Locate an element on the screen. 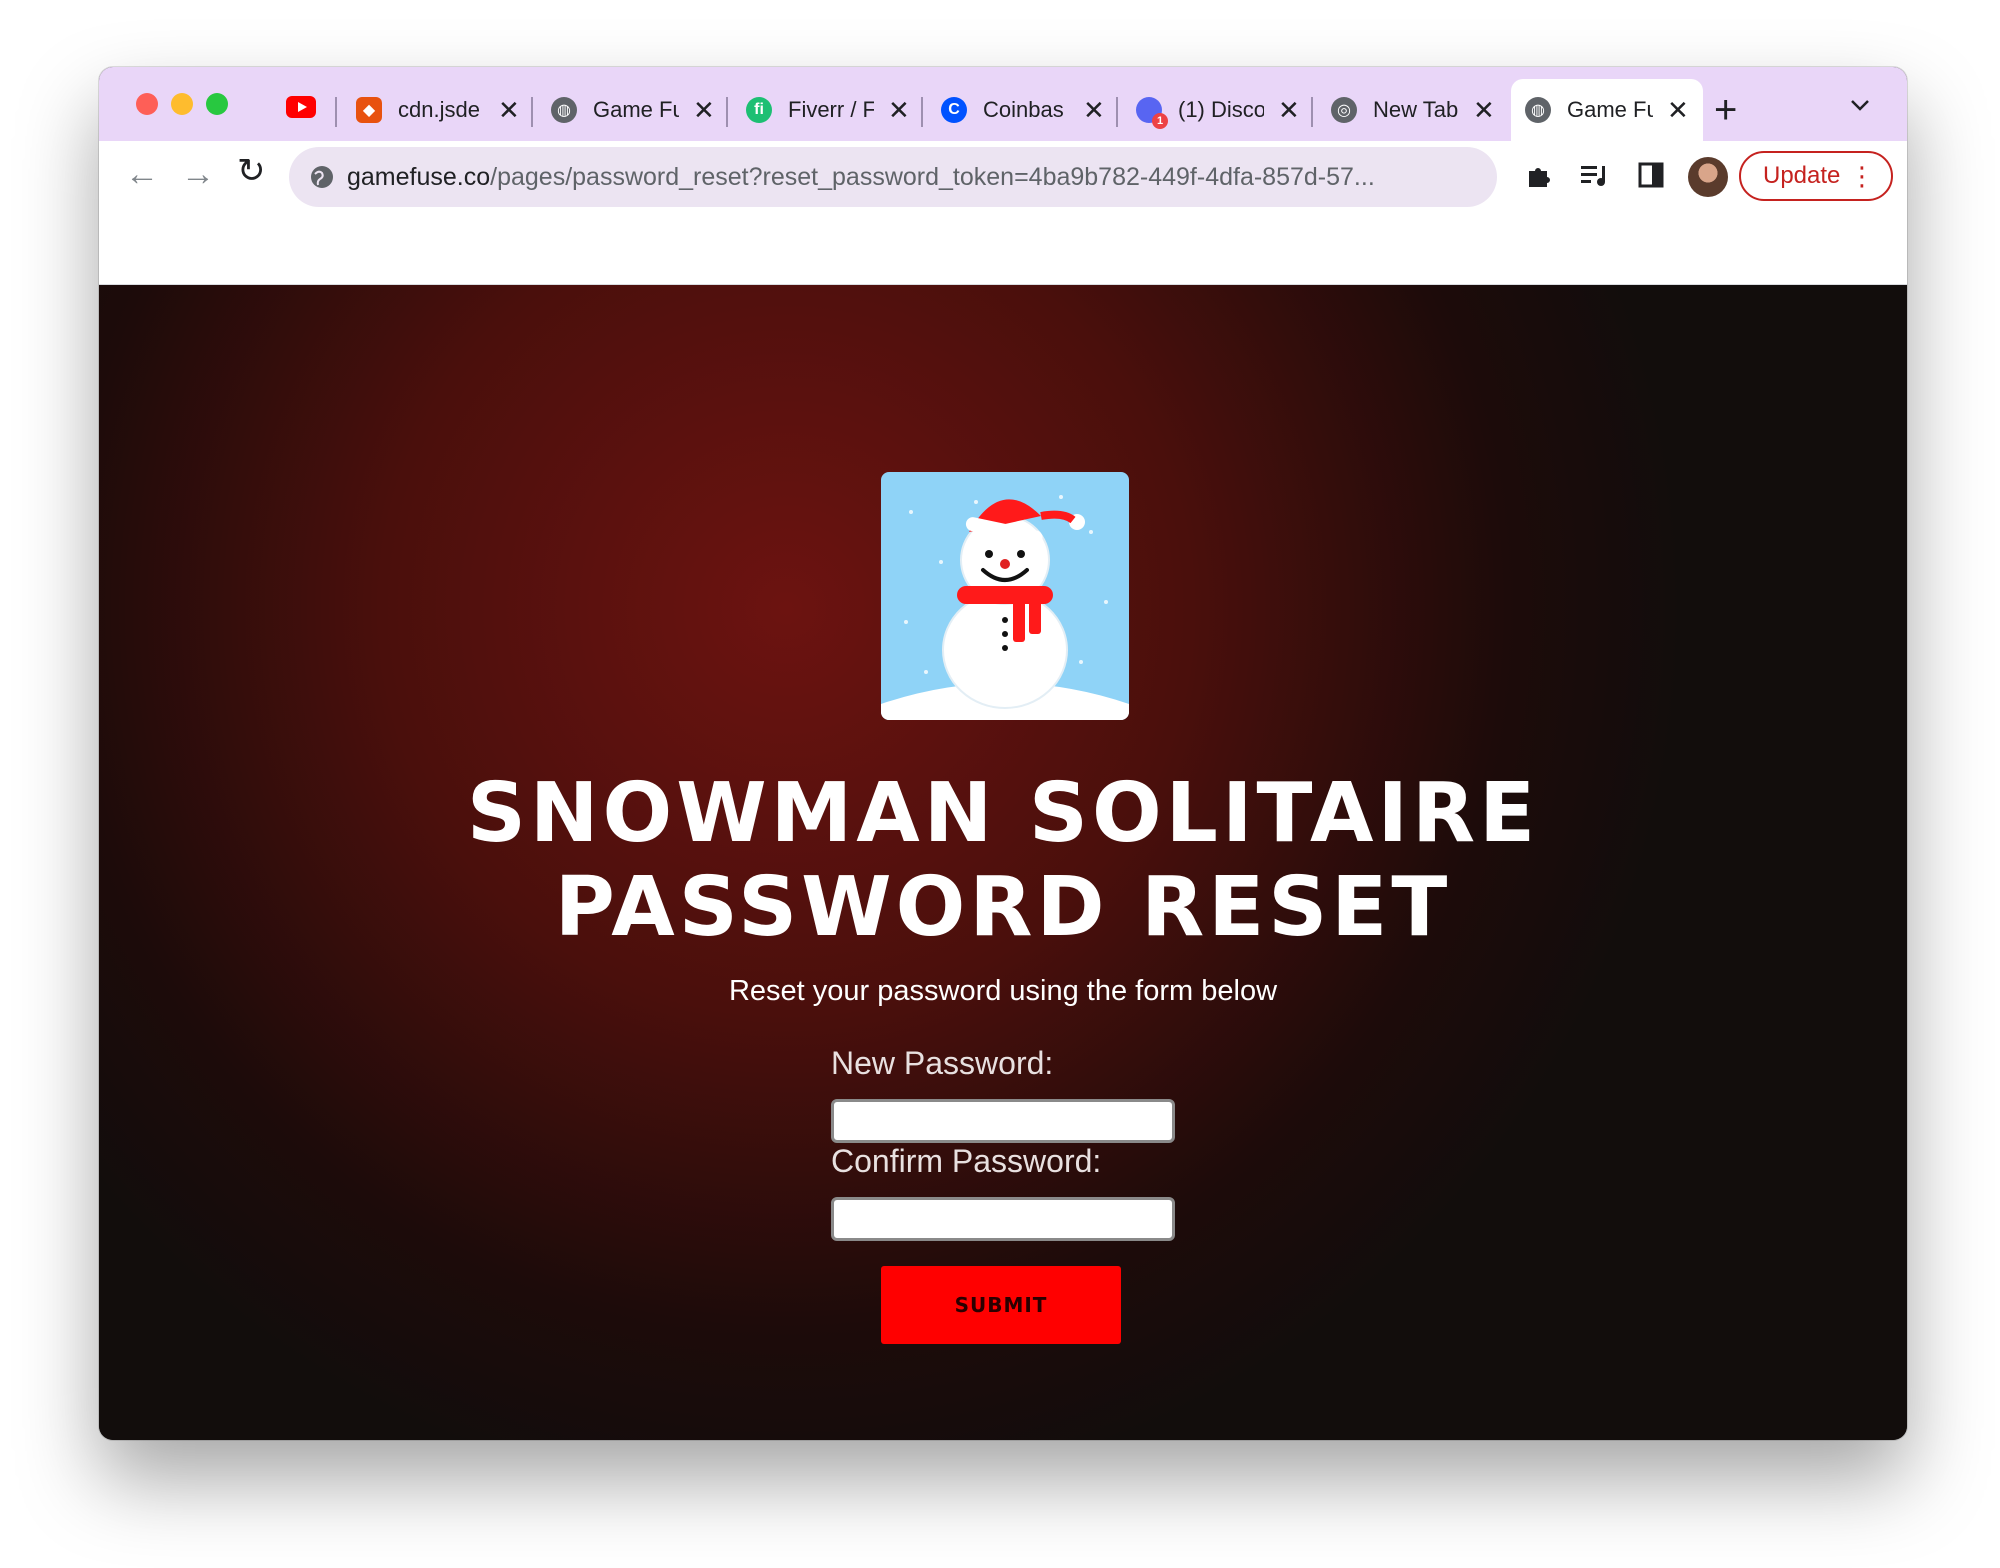  tab-title: (1) Disco is located at coordinates (1221, 109).